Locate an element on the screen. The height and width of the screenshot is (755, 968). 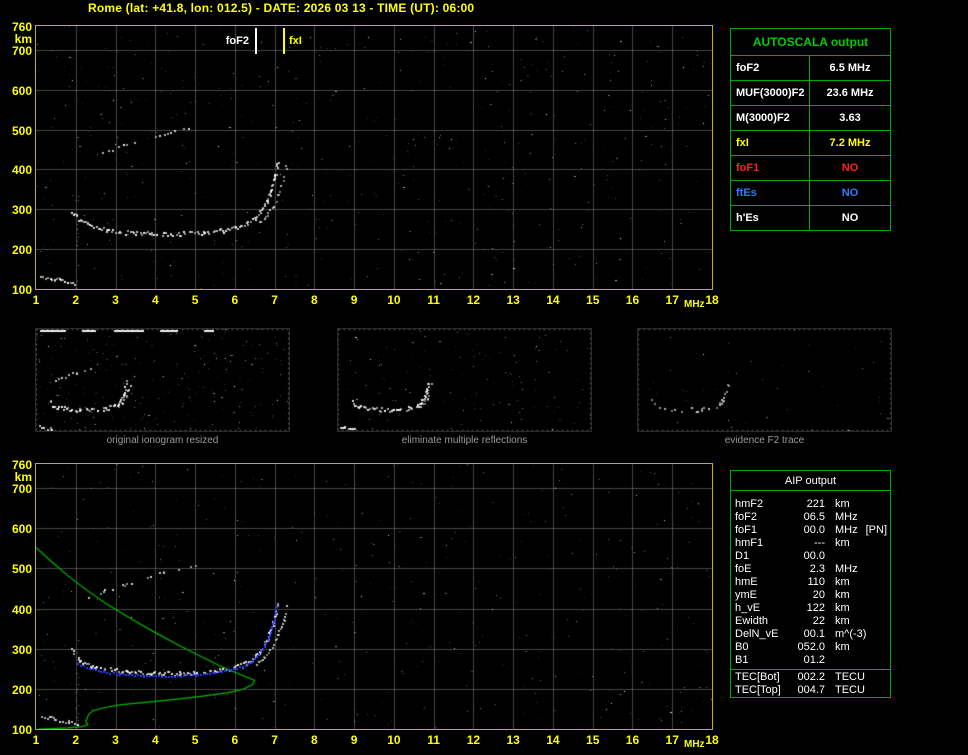
x-axis-unit-top: MHz is located at coordinates (694, 304).